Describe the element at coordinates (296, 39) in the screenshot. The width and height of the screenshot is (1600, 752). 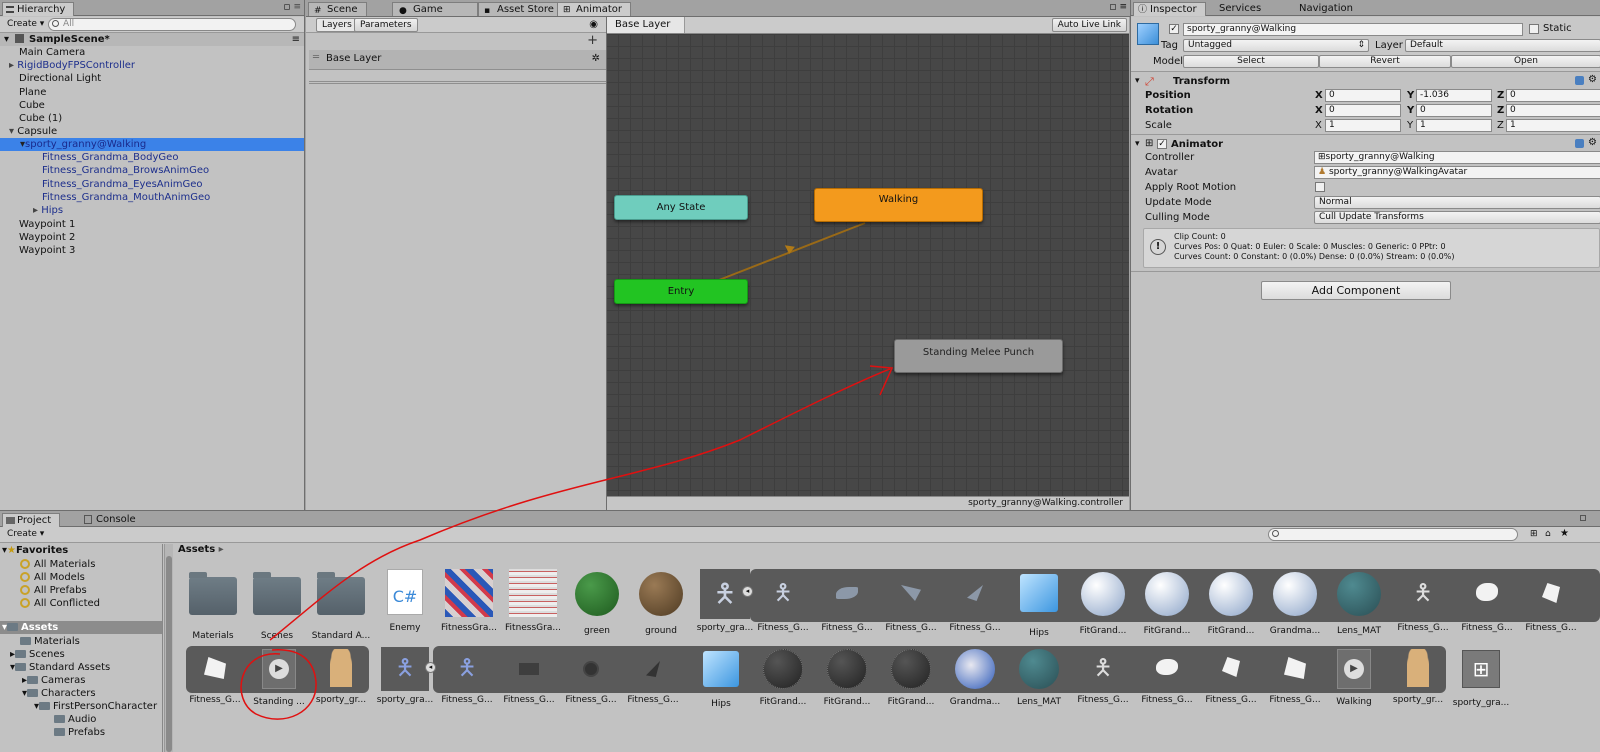
I see `scene-menu-icon: ≡` at that location.